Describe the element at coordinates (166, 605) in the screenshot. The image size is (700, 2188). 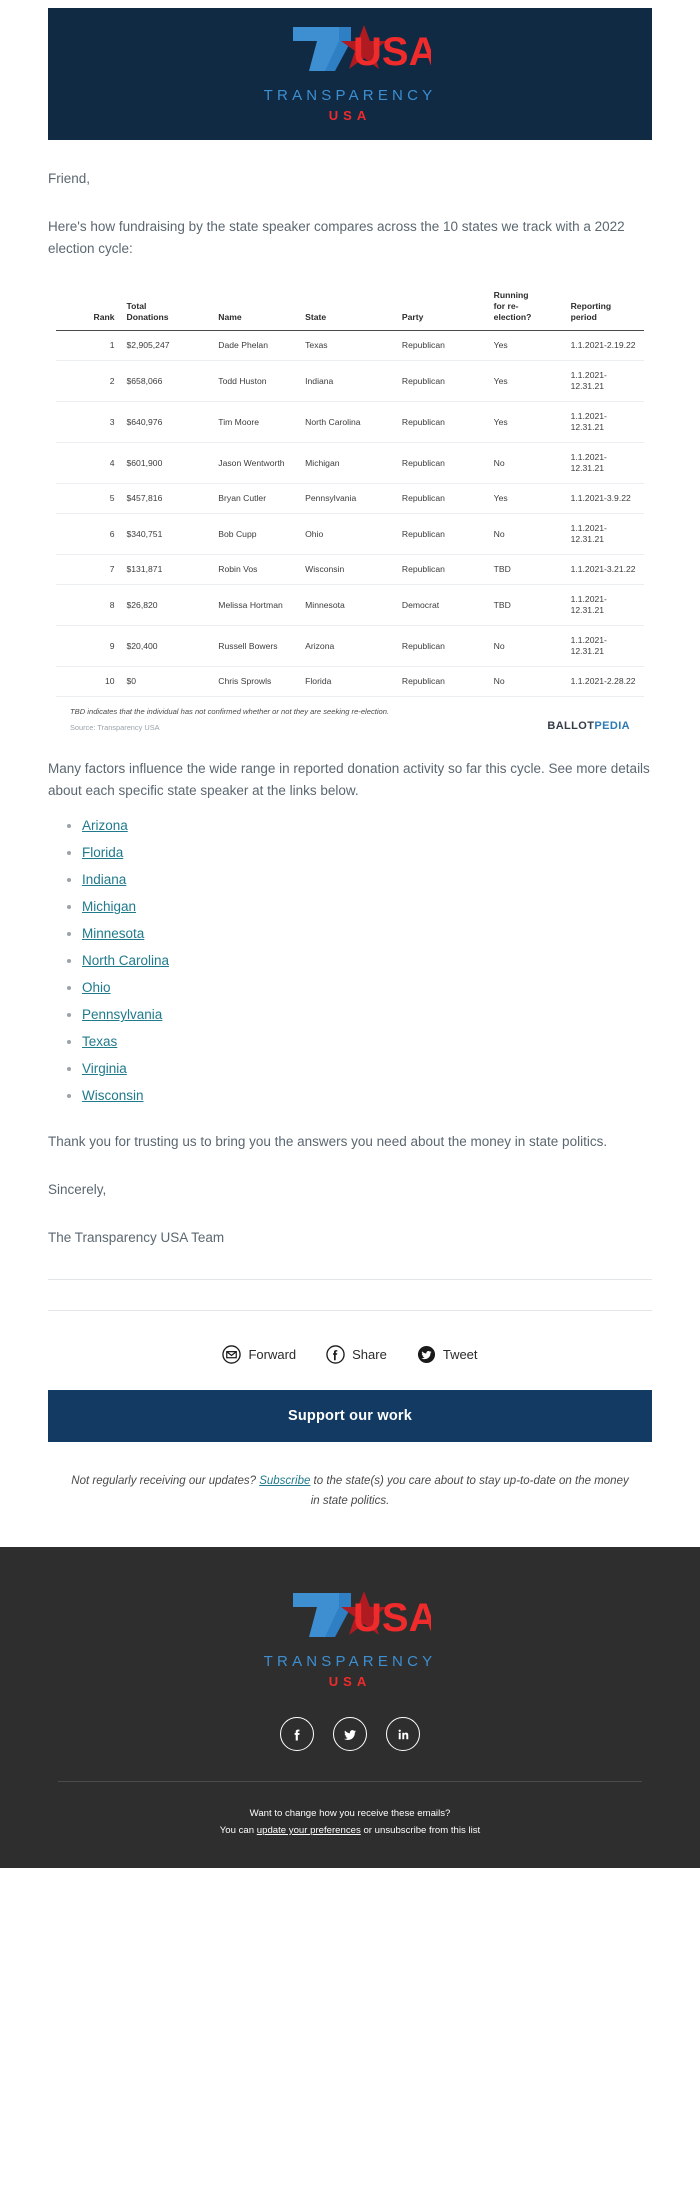
I see `cell-donations: $26,820` at that location.